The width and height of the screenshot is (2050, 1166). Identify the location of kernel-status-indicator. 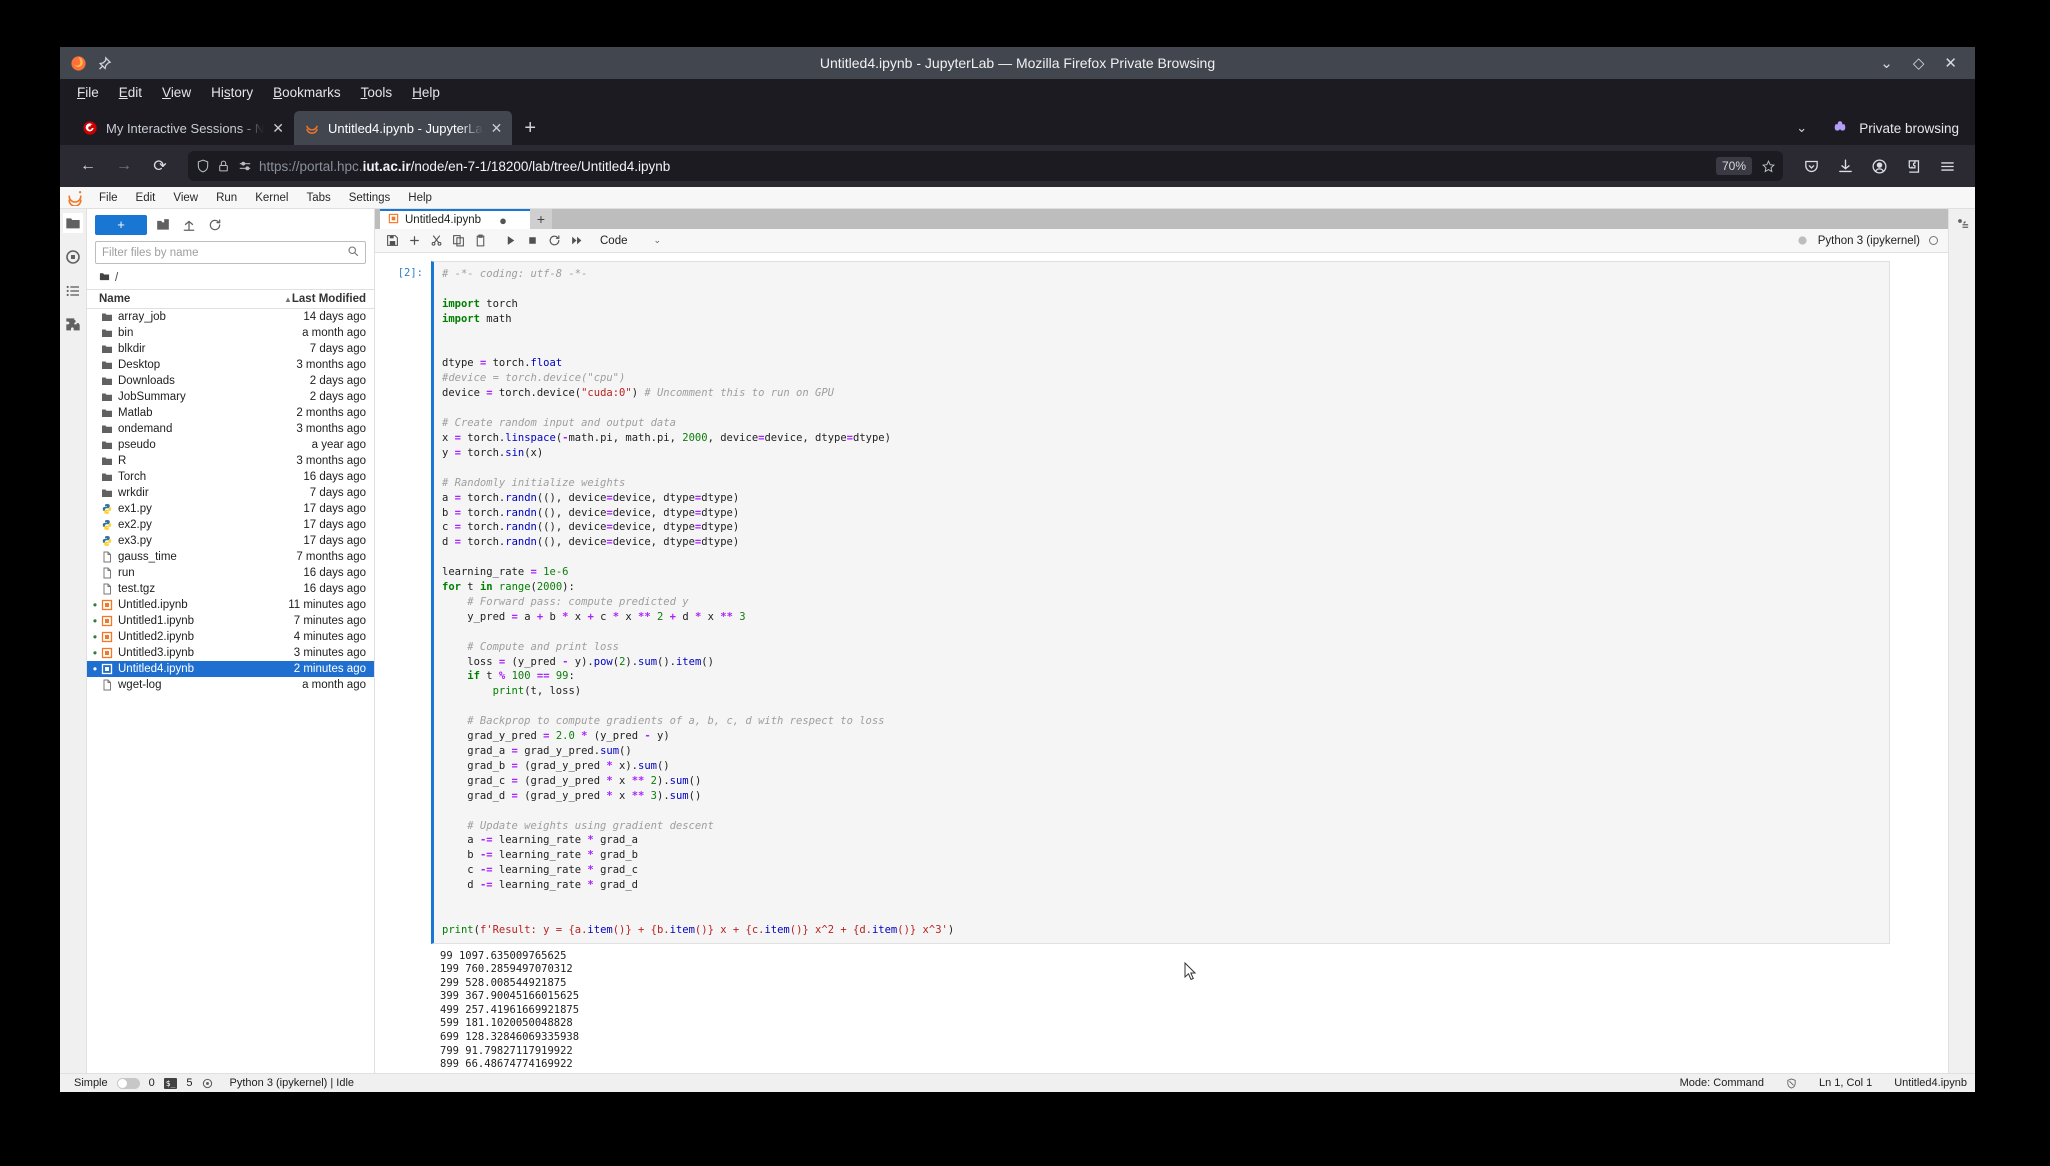
(1933, 240).